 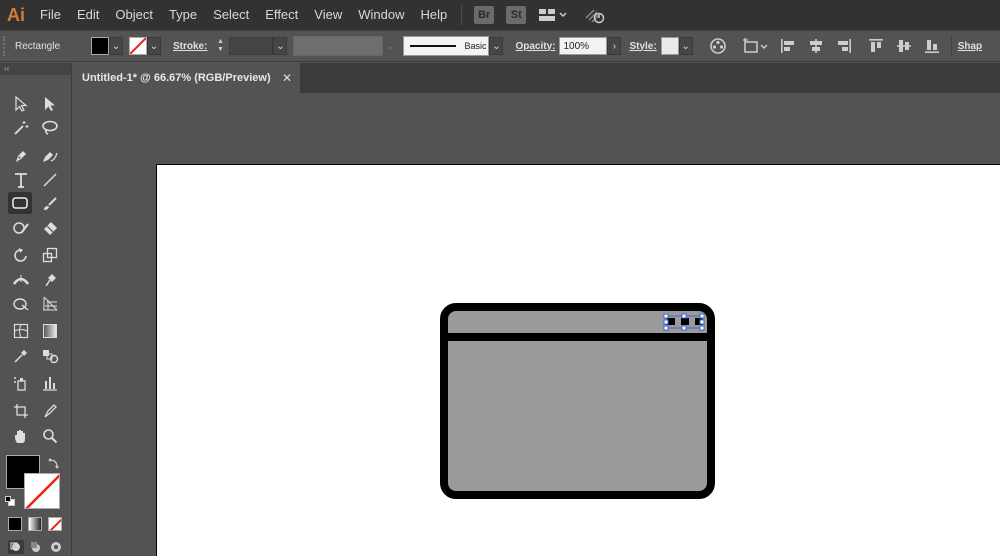 What do you see at coordinates (6, 46) in the screenshot?
I see `panel-grip` at bounding box center [6, 46].